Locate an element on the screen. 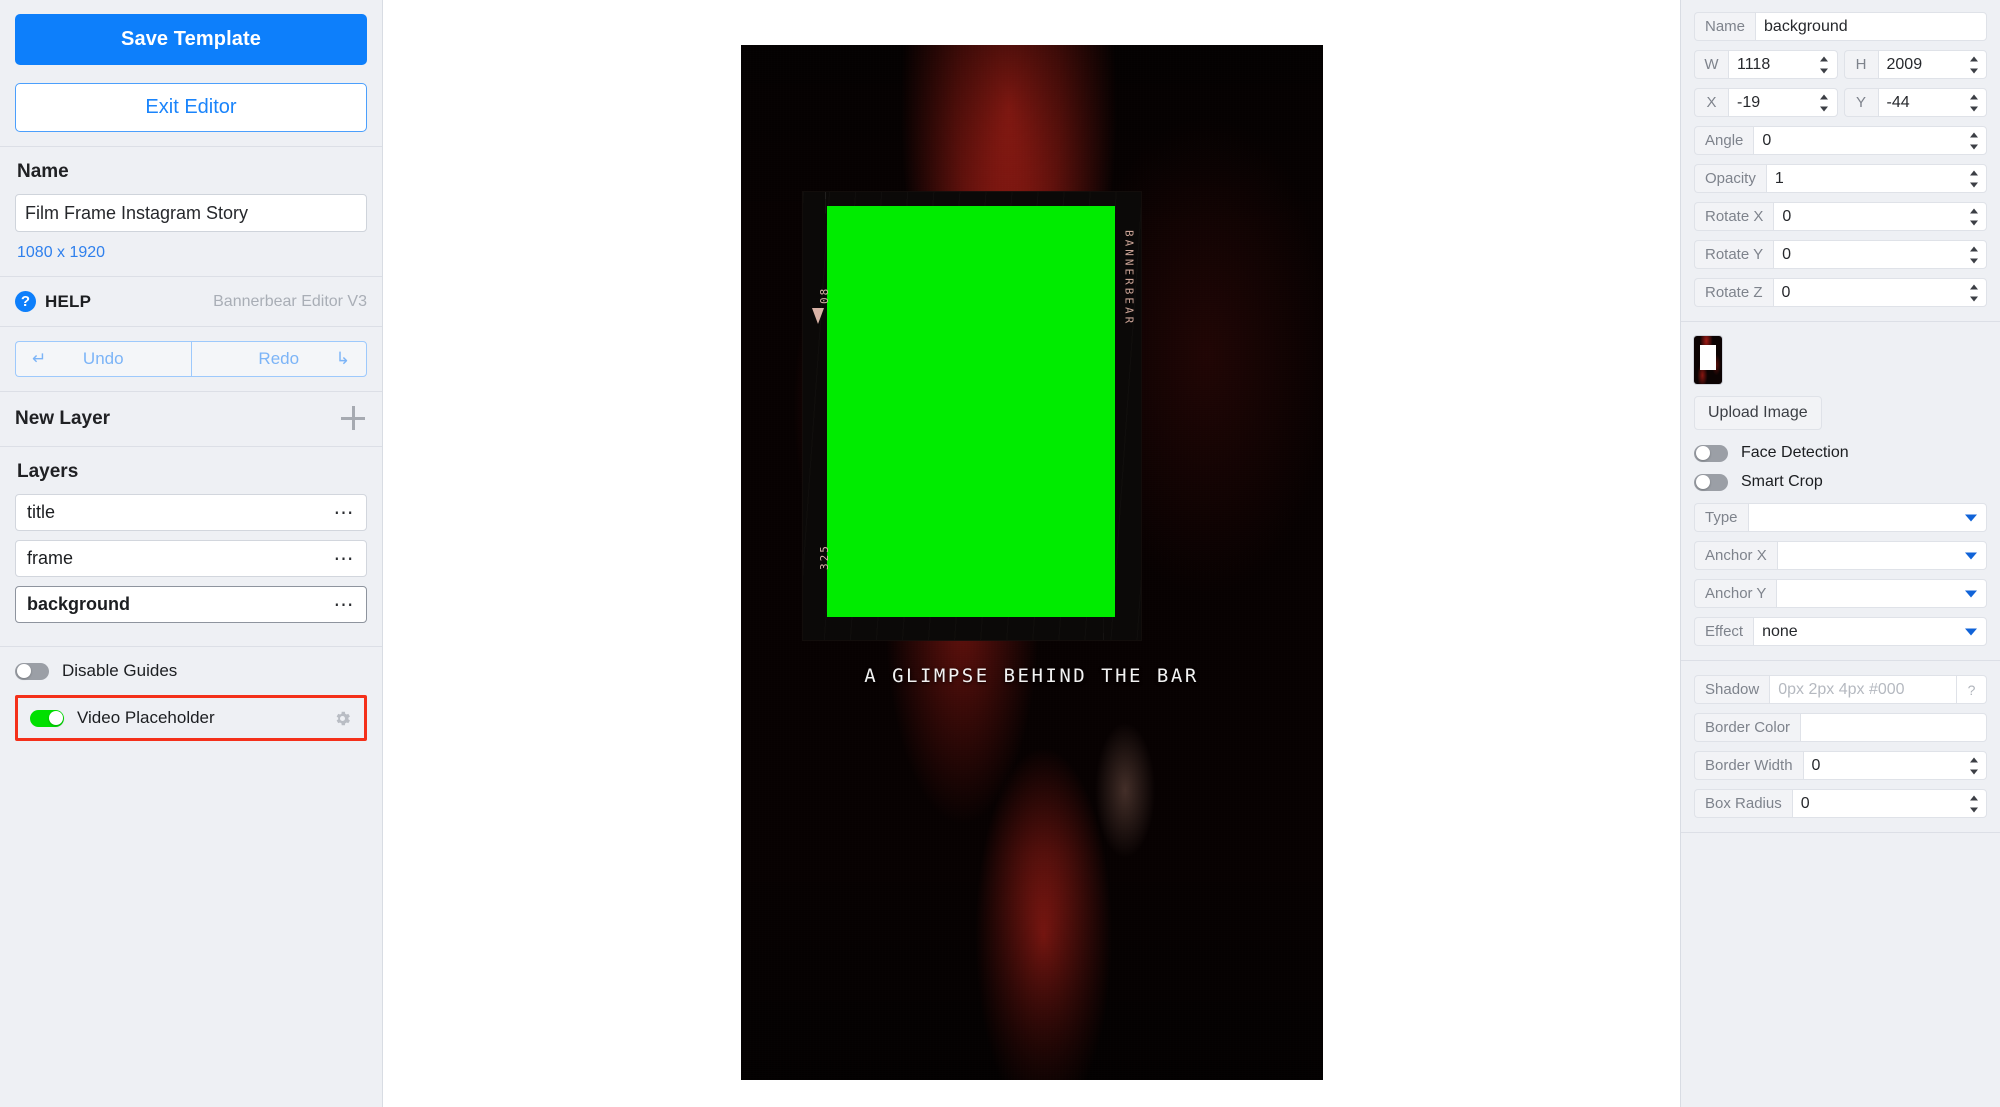 The height and width of the screenshot is (1107, 2000). film-marker-triangle-icon is located at coordinates (817, 316).